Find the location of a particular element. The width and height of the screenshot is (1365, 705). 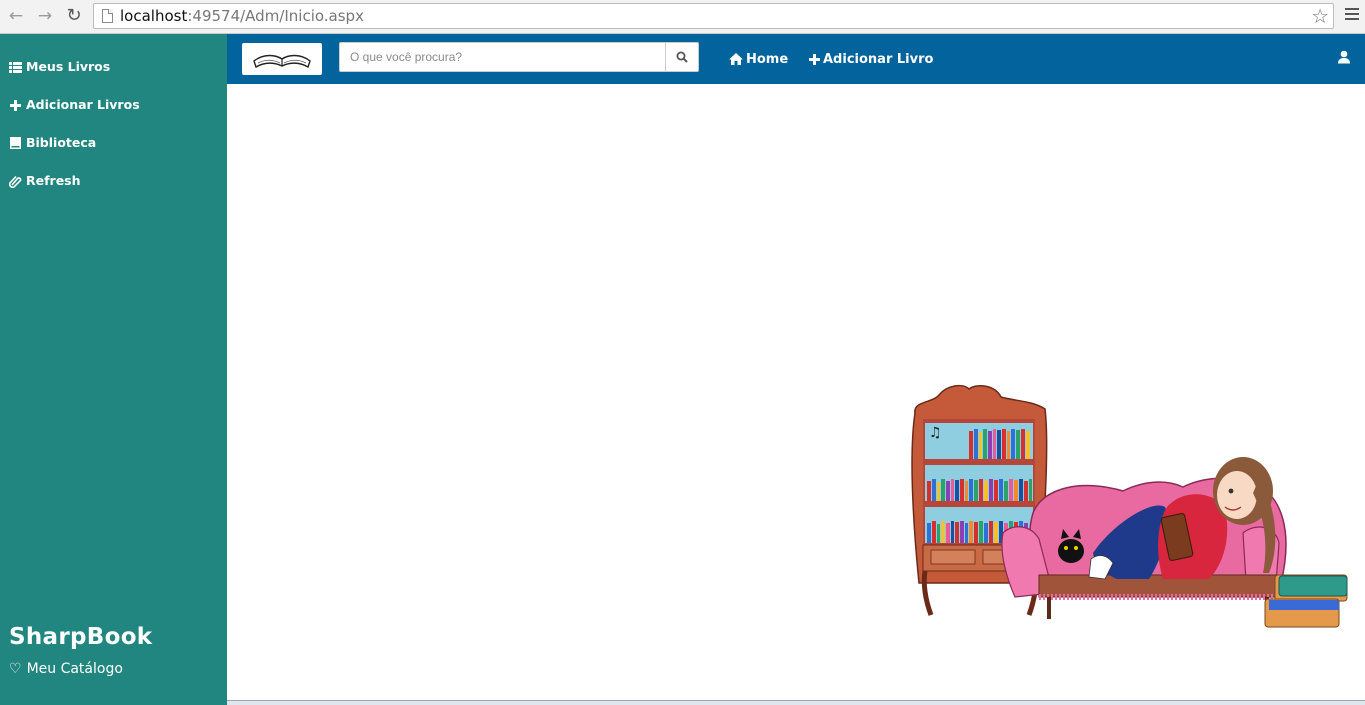

nav-link-home: Home is located at coordinates (758, 59).